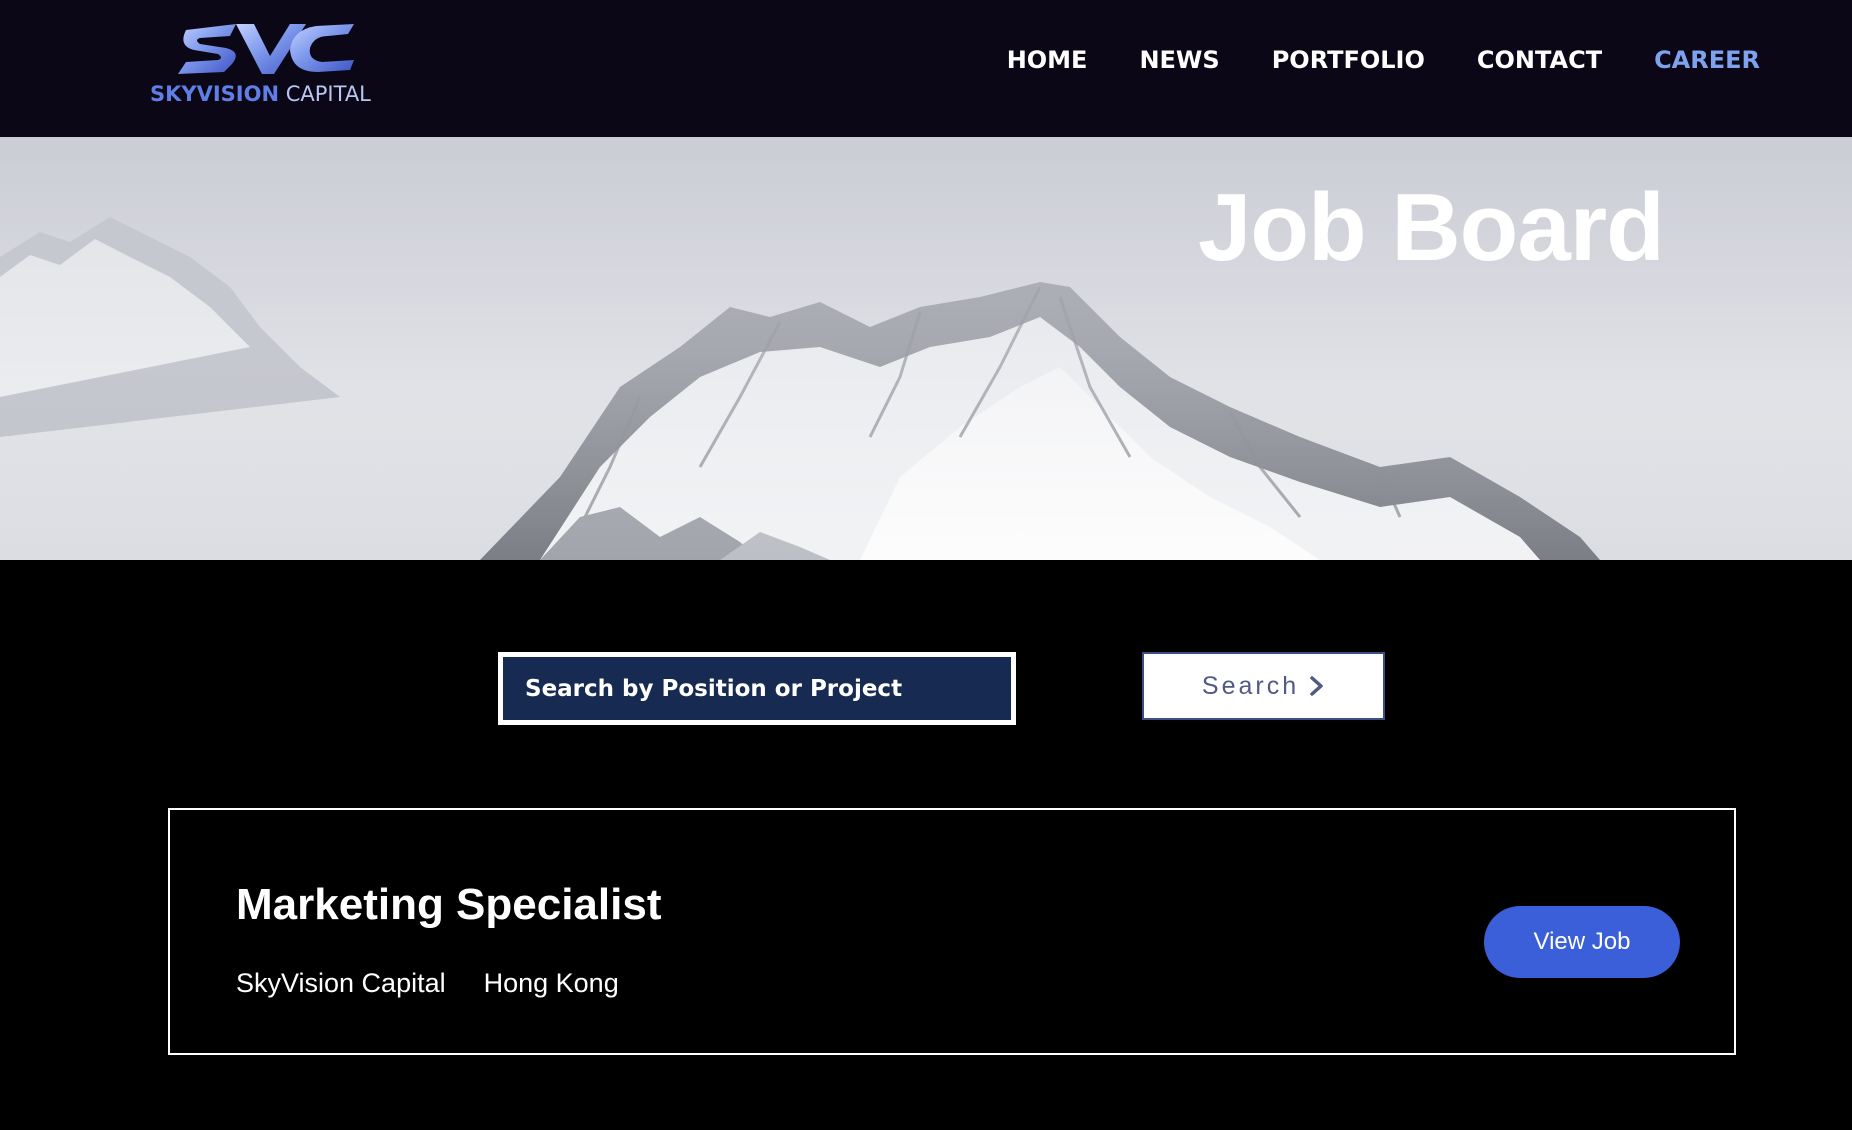 This screenshot has width=1852, height=1130. I want to click on search-button: Search, so click(1263, 686).